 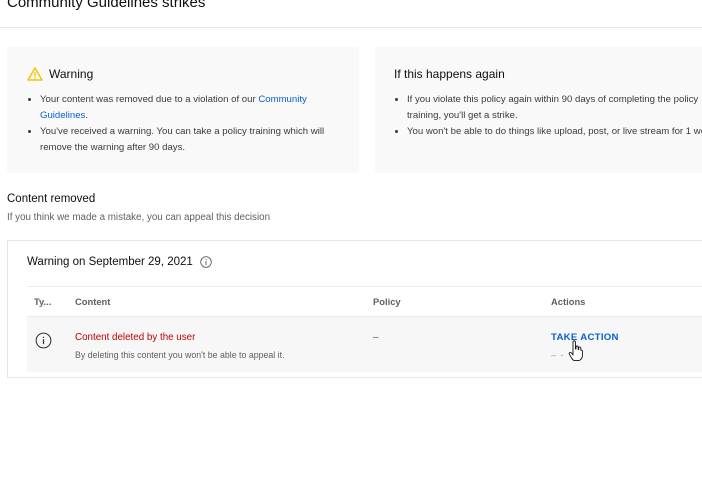 I want to click on warning-triangle-icon, so click(x=35, y=74).